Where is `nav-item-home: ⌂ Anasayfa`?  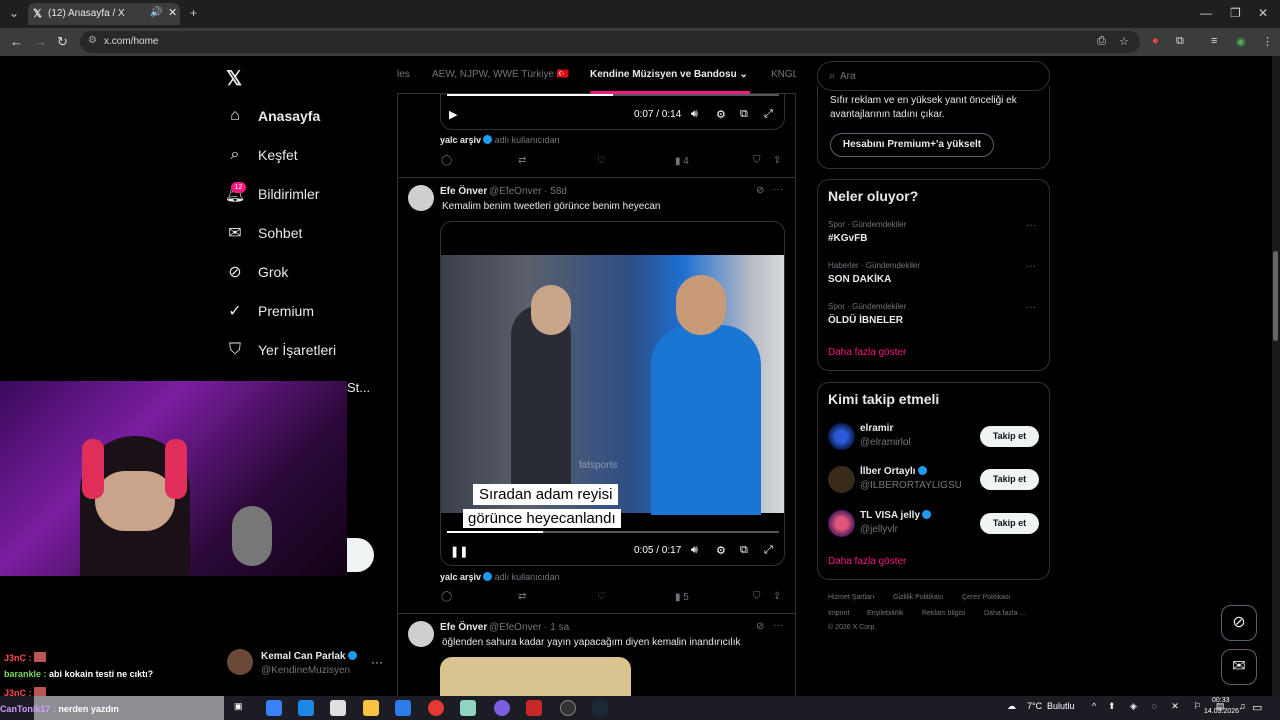
nav-item-home: ⌂ Anasayfa is located at coordinates (273, 116).